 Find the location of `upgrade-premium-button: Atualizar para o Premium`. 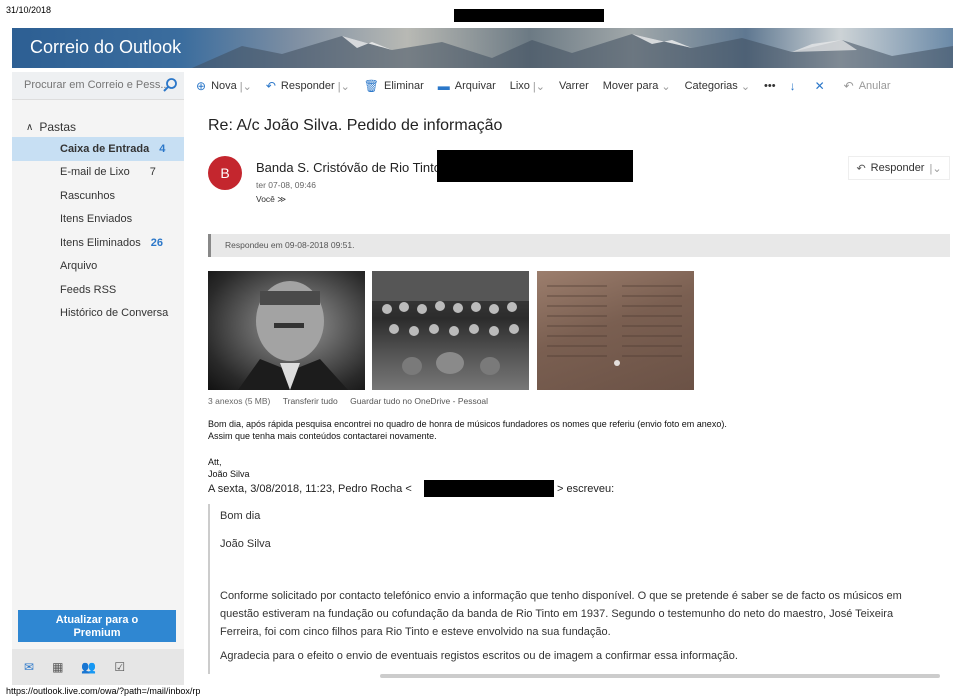

upgrade-premium-button: Atualizar para o Premium is located at coordinates (97, 626).